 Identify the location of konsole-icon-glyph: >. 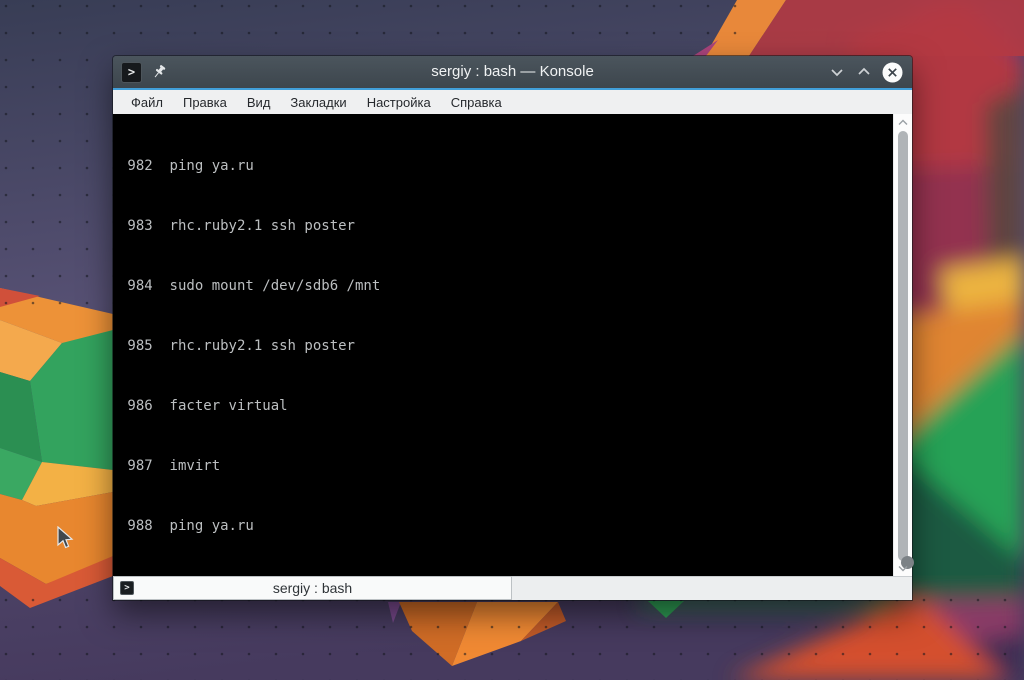
(131, 71).